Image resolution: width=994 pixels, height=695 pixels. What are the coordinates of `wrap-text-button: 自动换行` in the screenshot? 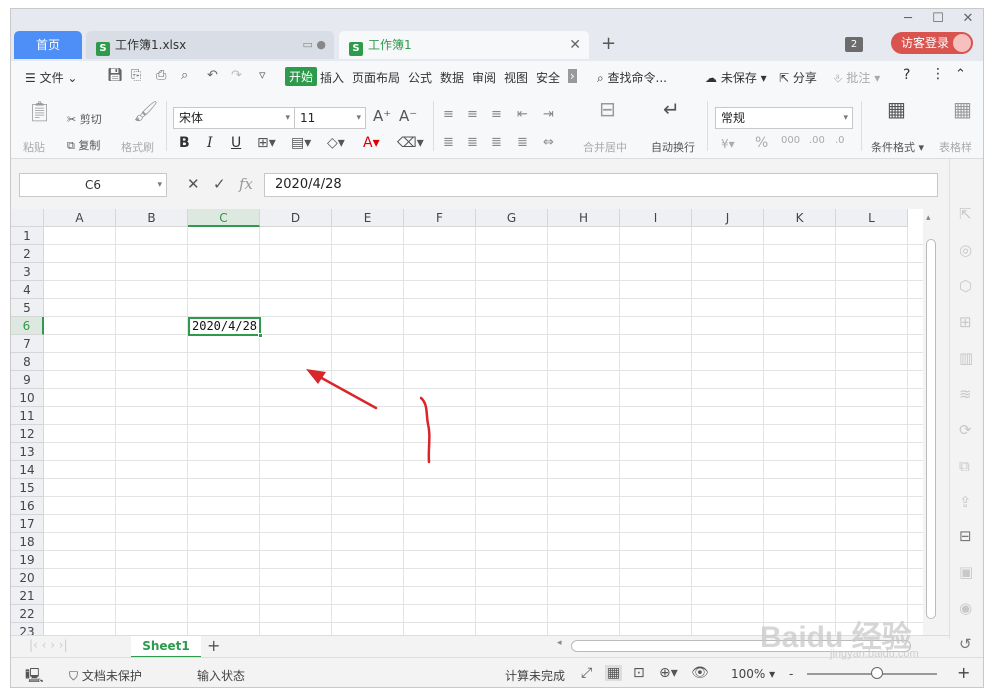 It's located at (673, 147).